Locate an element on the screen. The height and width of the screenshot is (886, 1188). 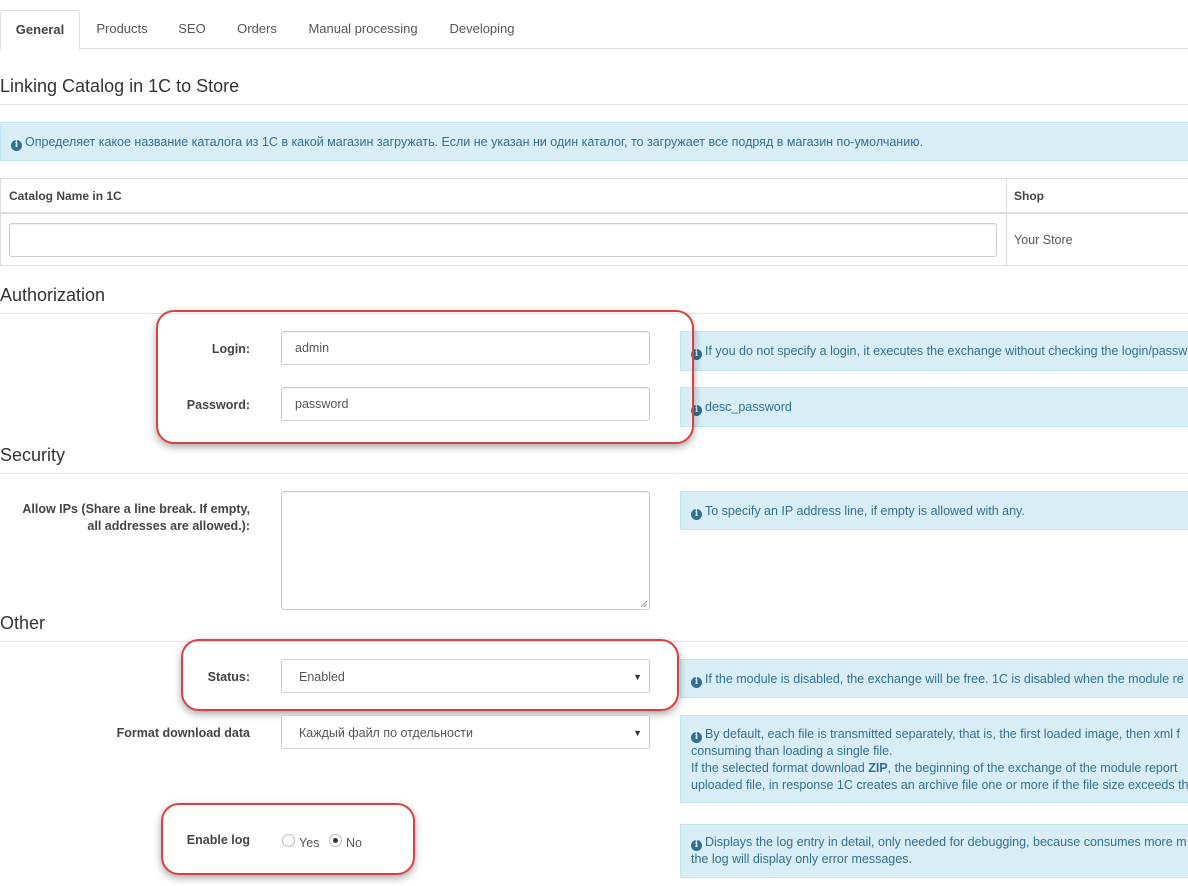
login-label: Login: is located at coordinates (230, 349).